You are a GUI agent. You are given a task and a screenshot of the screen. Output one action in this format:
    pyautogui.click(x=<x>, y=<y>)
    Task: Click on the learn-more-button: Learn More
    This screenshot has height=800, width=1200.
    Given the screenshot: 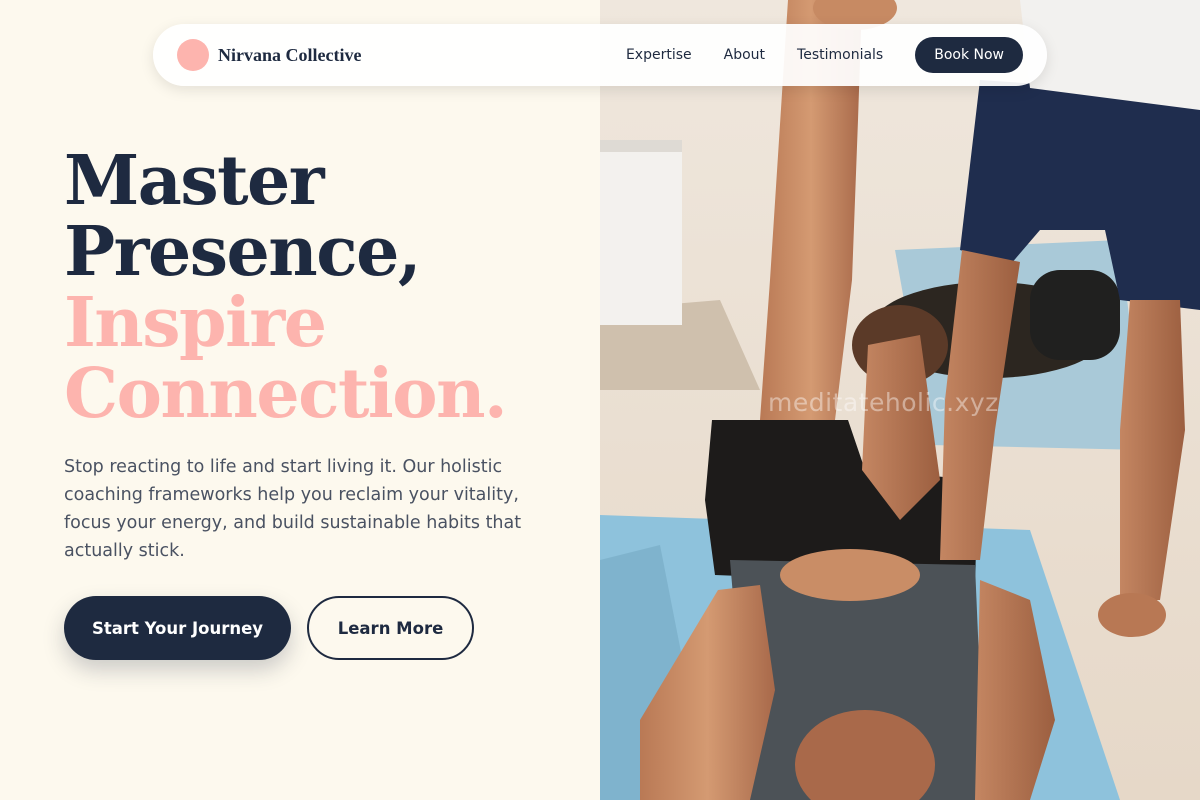 What is the action you would take?
    pyautogui.click(x=390, y=628)
    